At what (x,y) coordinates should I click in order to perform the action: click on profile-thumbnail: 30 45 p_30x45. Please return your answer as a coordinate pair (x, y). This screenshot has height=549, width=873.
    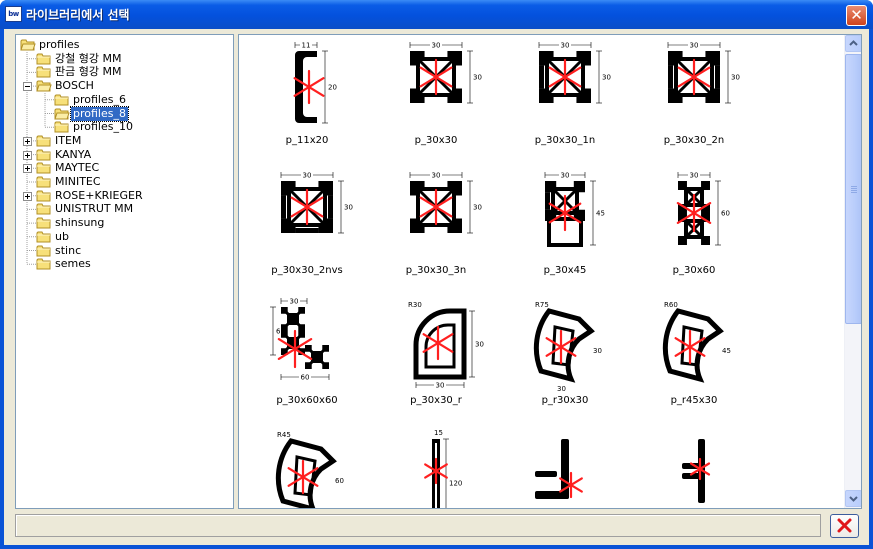
    Looking at the image, I should click on (565, 229).